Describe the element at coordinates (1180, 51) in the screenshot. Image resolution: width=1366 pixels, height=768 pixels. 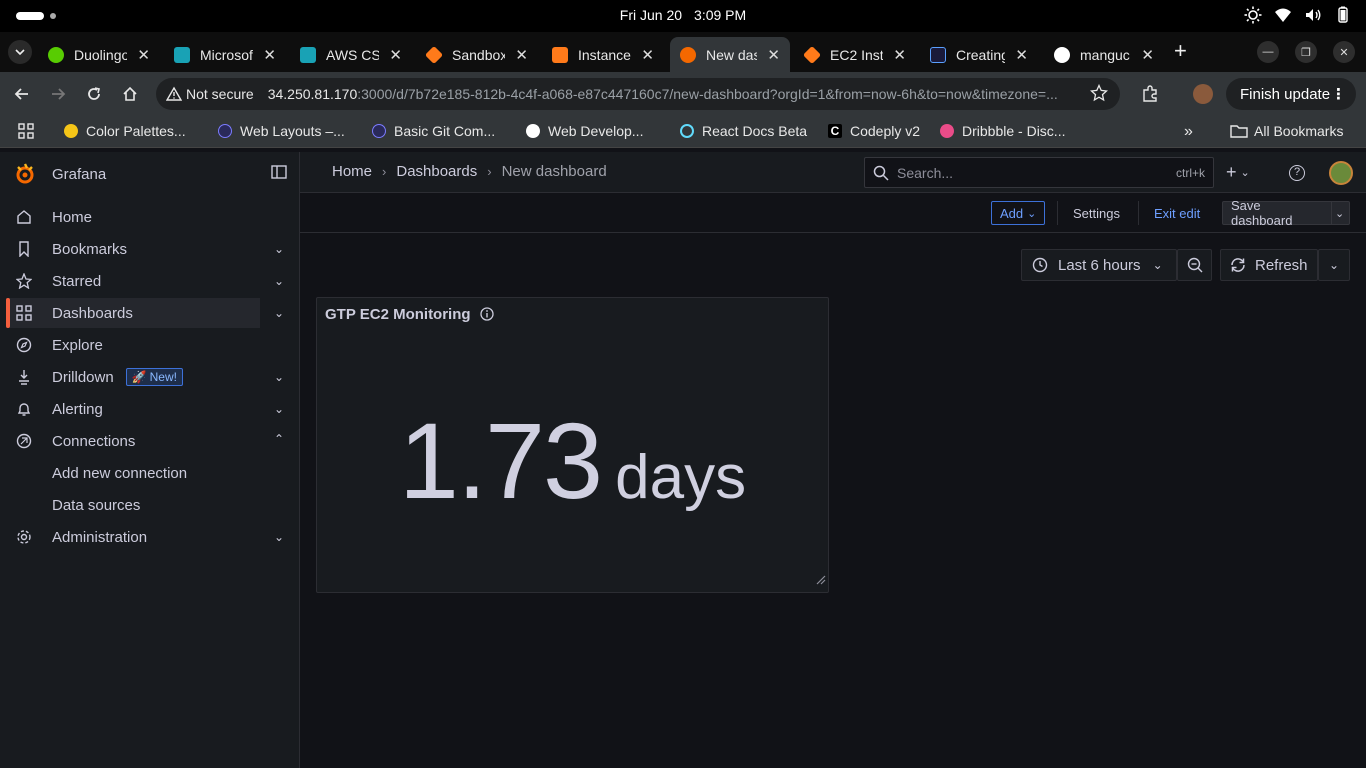
I see `new-tab-button: +` at that location.